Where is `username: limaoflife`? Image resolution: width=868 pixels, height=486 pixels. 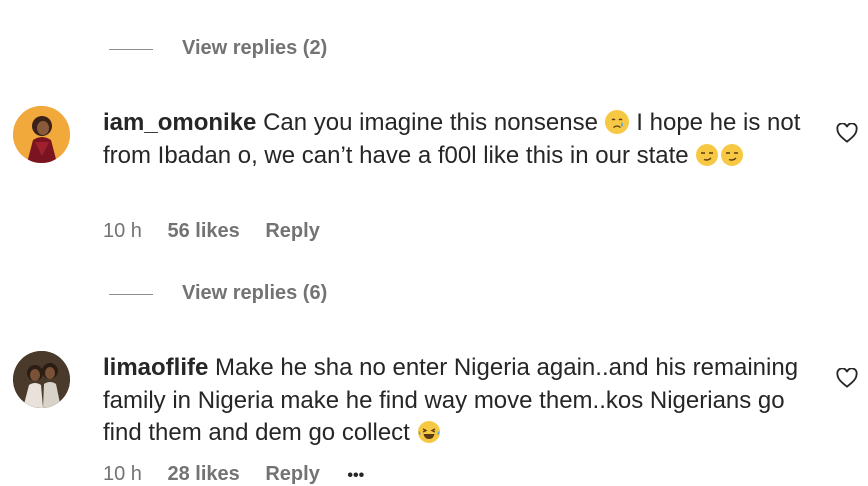
username: limaoflife is located at coordinates (155, 367).